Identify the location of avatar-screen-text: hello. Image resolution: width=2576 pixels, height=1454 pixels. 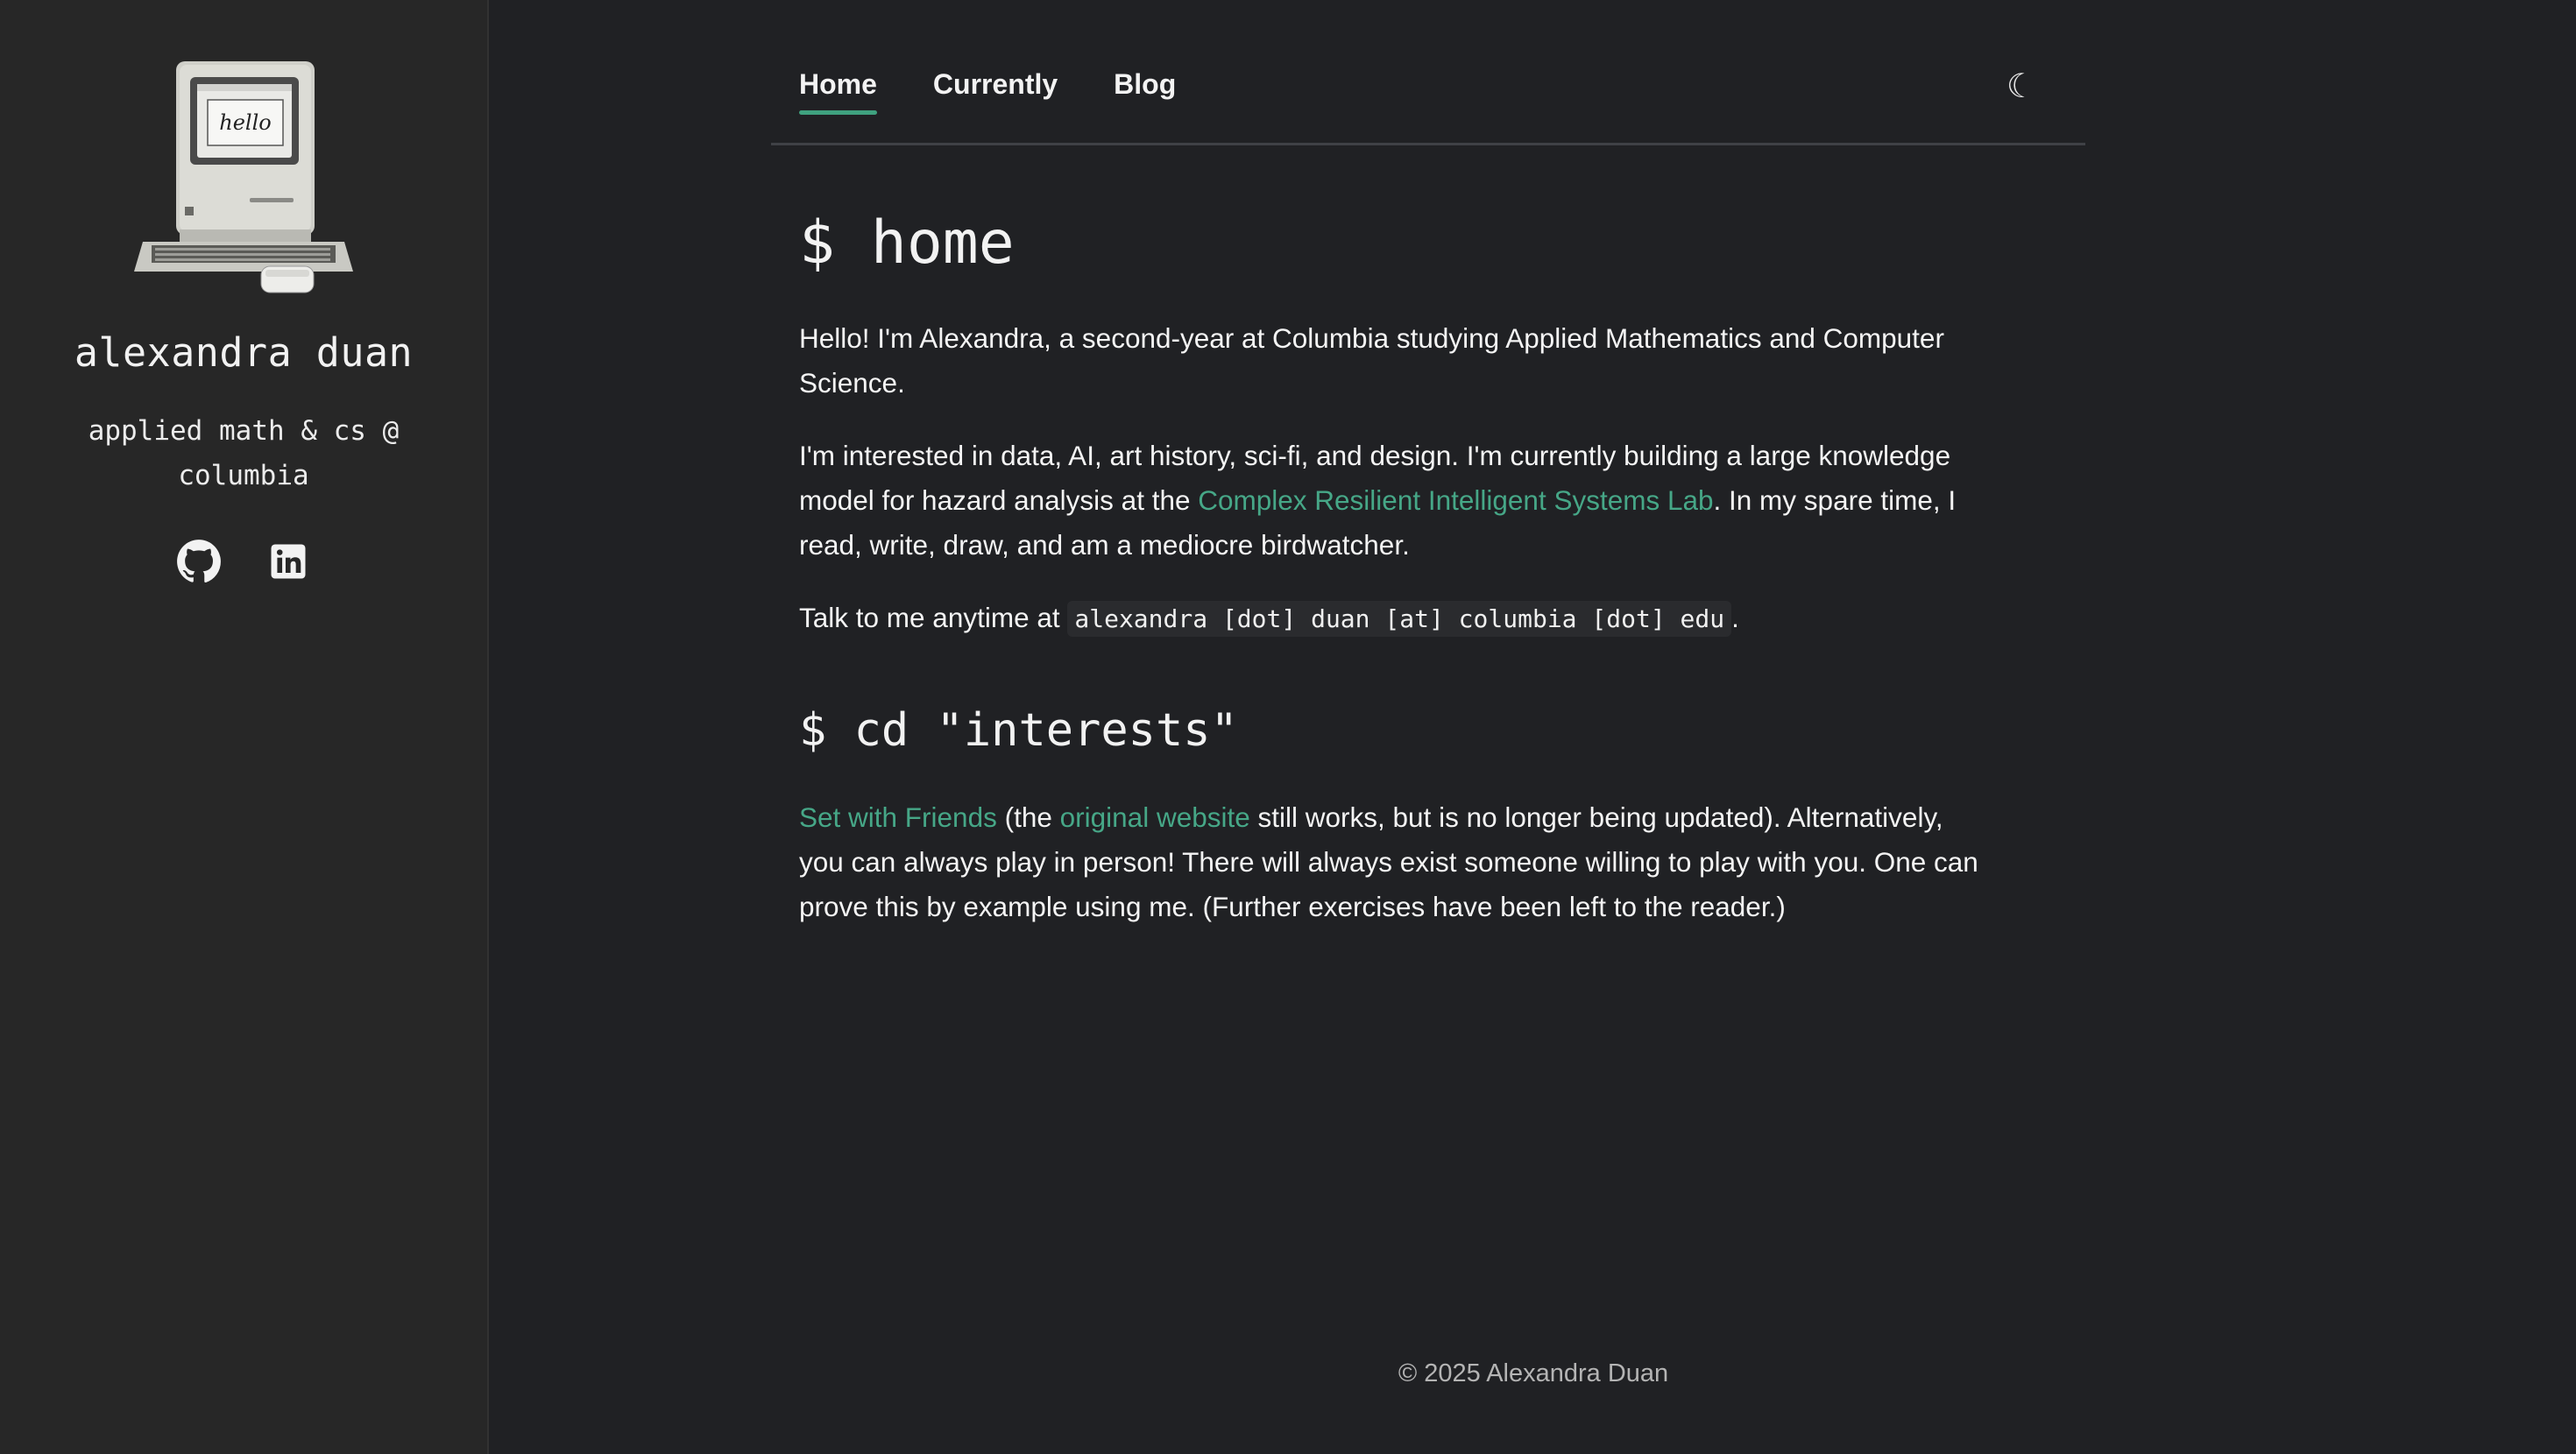
(245, 122).